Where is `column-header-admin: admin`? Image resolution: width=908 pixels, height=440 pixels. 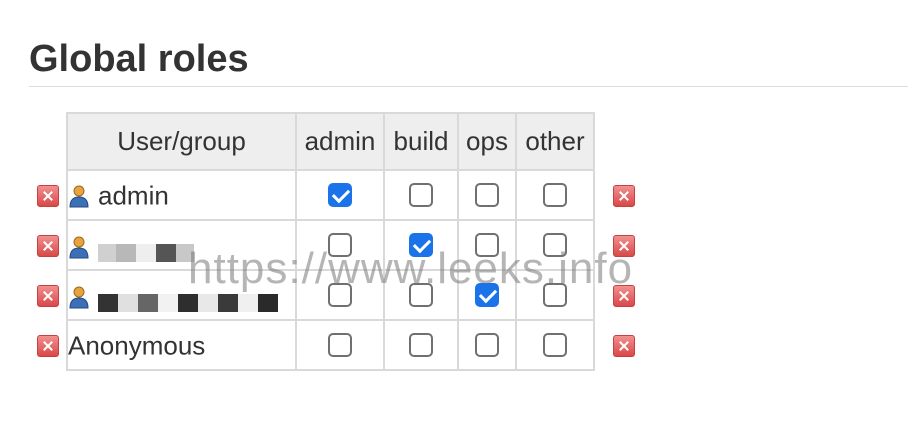
column-header-admin: admin is located at coordinates (340, 141).